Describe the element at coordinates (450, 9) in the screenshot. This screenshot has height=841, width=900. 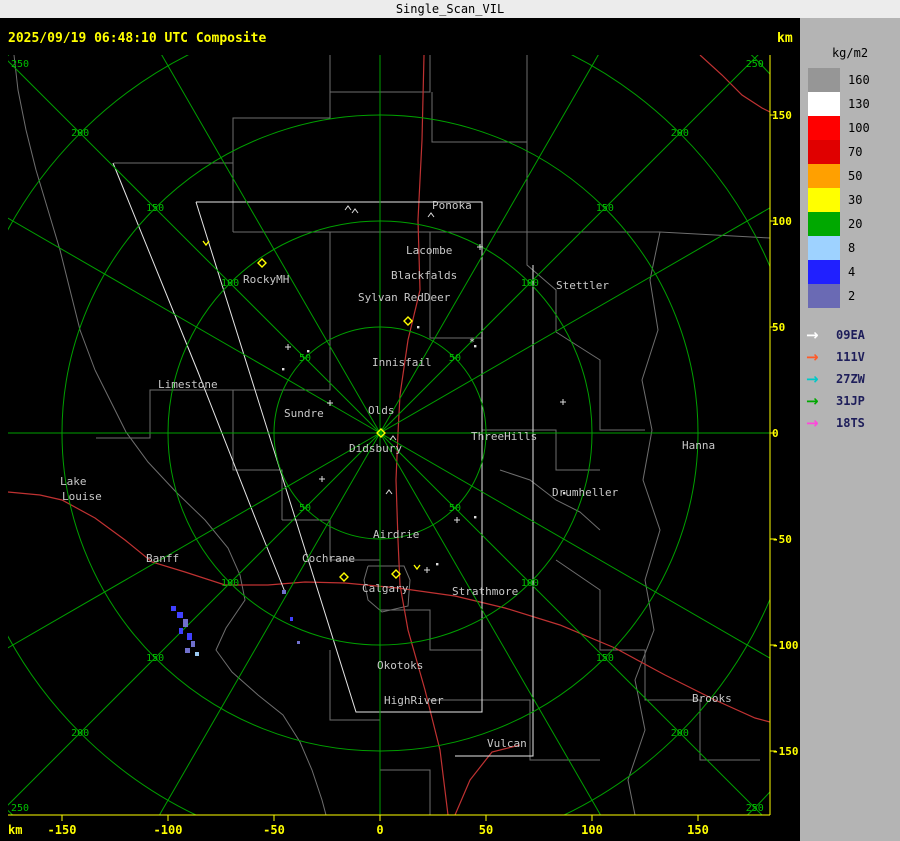
I see `window-titlebar: Single_Scan_VIL` at that location.